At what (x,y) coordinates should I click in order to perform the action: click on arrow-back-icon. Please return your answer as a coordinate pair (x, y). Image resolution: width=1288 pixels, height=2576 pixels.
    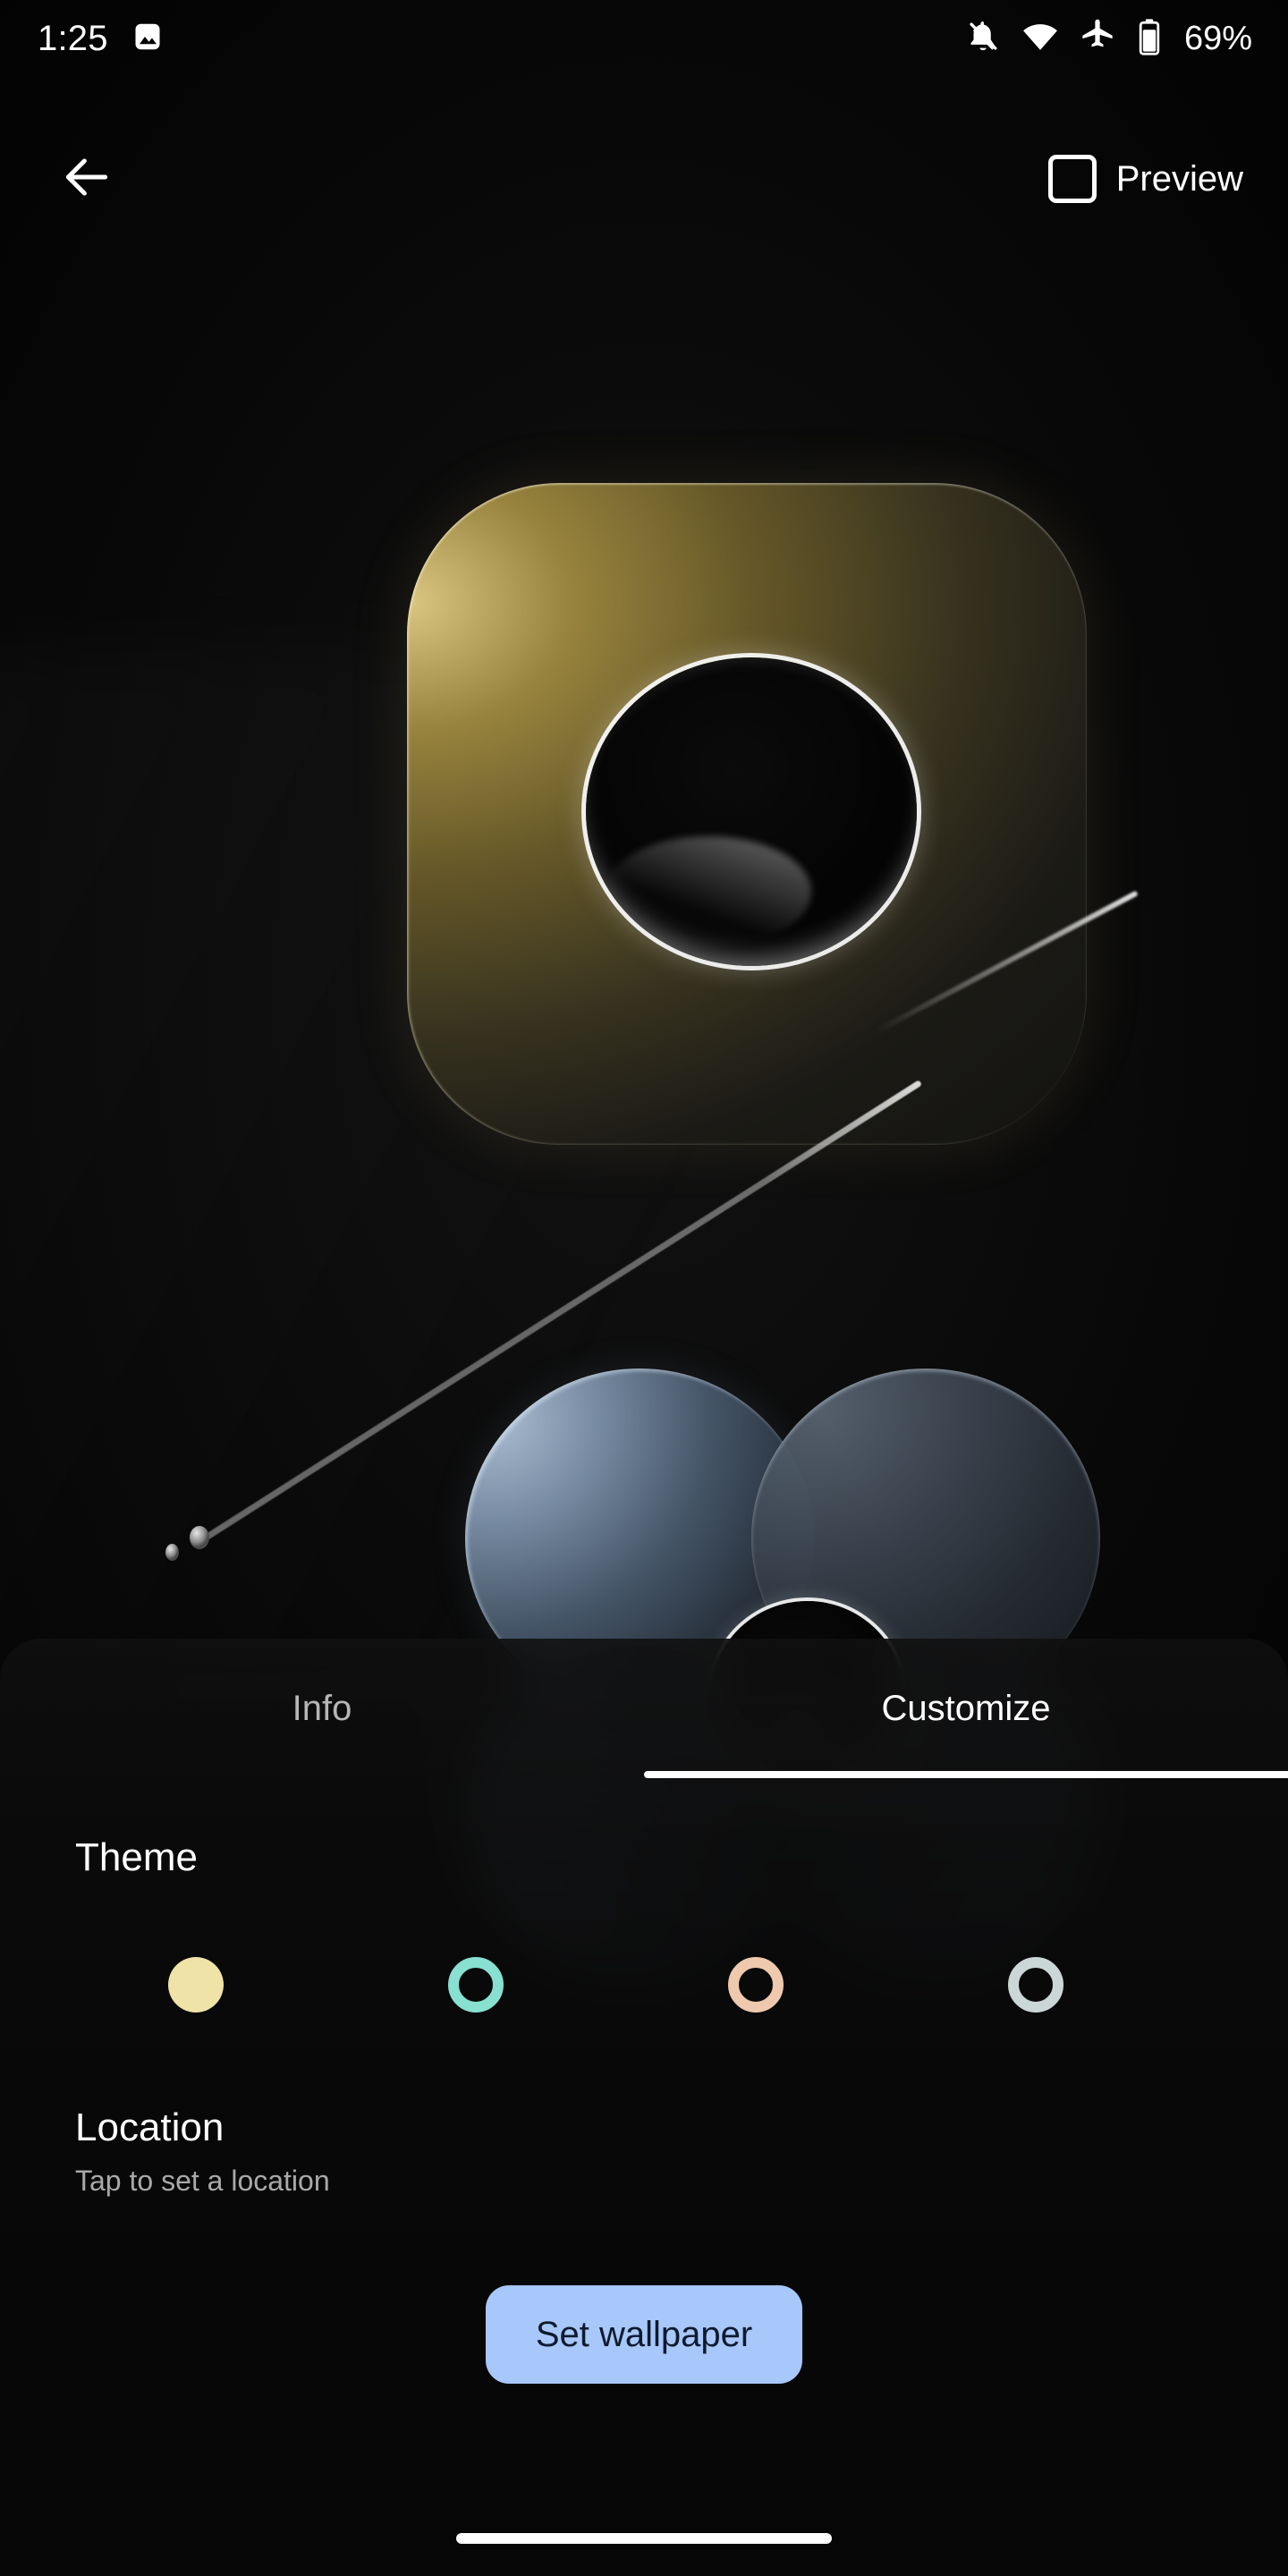
    Looking at the image, I should click on (86, 179).